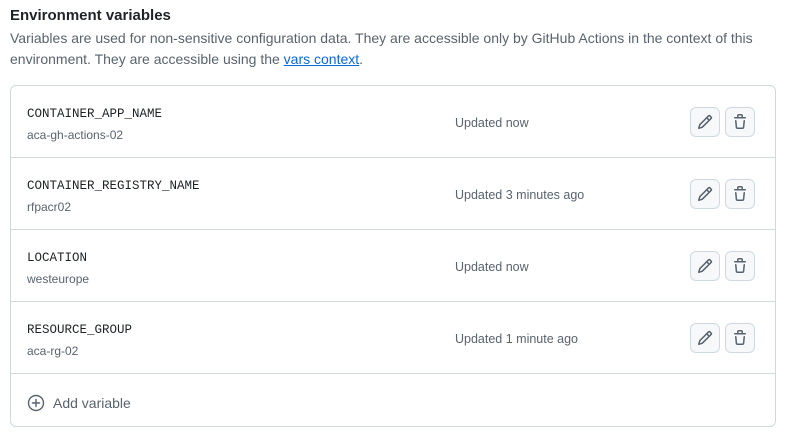  What do you see at coordinates (80, 330) in the screenshot?
I see `variable-name: RESOURCE_GROUP` at bounding box center [80, 330].